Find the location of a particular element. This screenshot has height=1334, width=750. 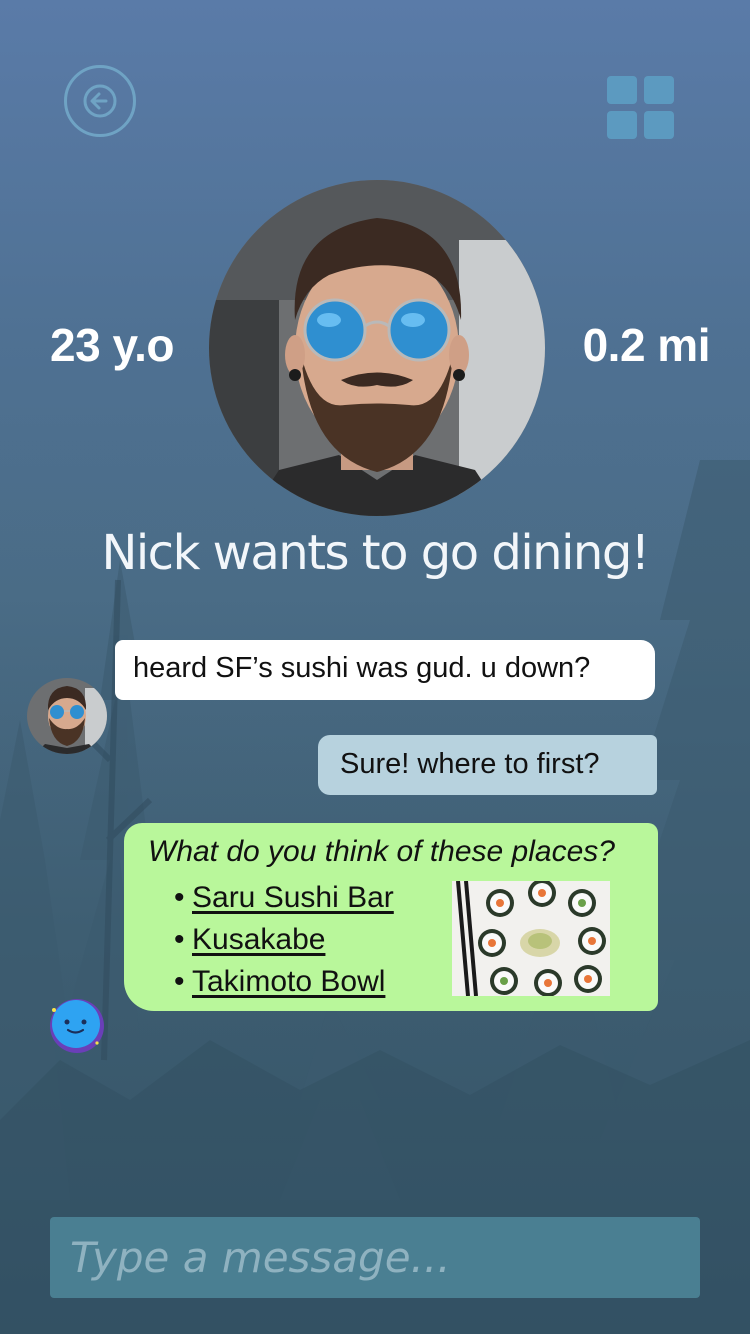

age-stat: 23 y.o is located at coordinates (112, 345).